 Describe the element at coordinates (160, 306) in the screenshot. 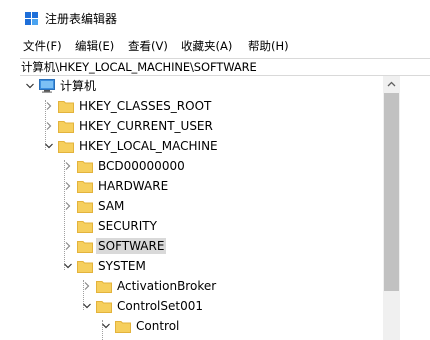

I see `tree-node-label: ControlSet001` at that location.